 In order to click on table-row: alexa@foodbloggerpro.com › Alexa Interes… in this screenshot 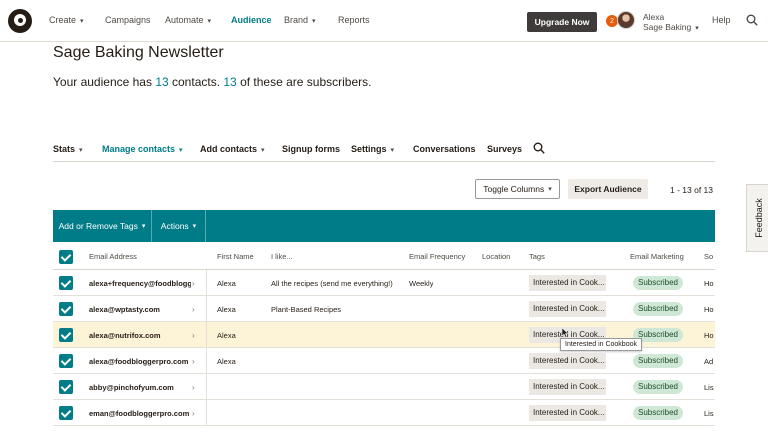, I will do `click(384, 361)`.